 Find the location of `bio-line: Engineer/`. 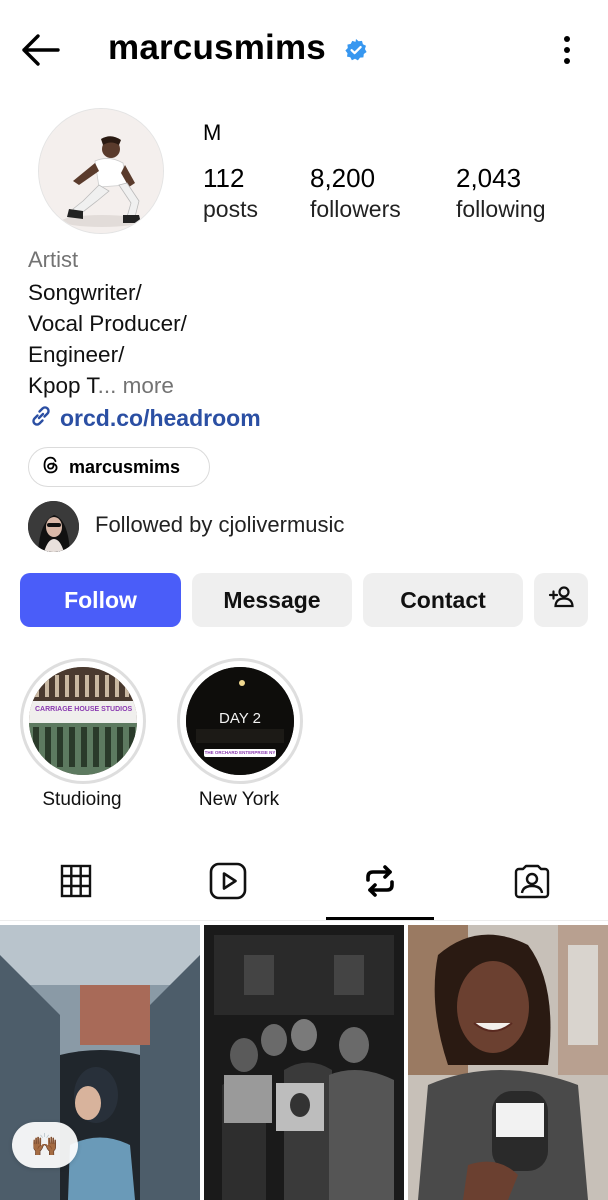

bio-line: Engineer/ is located at coordinates (76, 354).